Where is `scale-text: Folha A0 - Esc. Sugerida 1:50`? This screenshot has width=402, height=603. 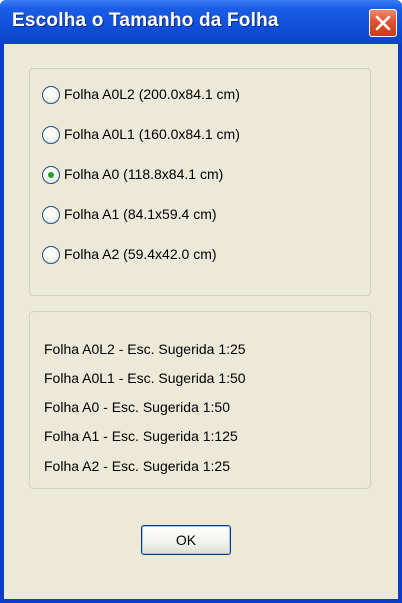
scale-text: Folha A0 - Esc. Sugerida 1:50 is located at coordinates (137, 407).